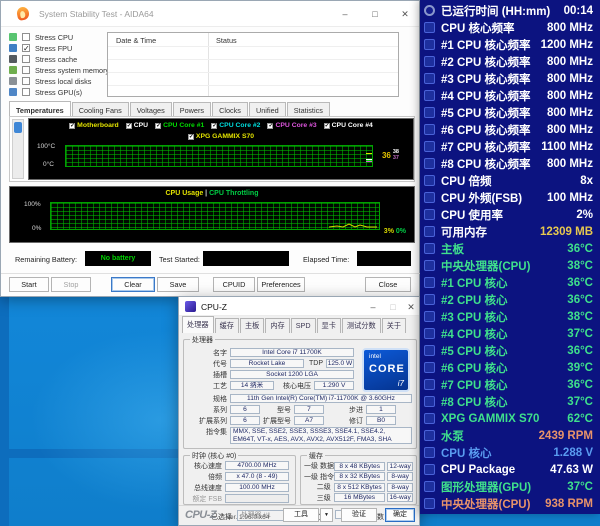 This screenshot has height=526, width=600. Describe the element at coordinates (192, 109) in the screenshot. I see `aida-tab: Powers` at that location.